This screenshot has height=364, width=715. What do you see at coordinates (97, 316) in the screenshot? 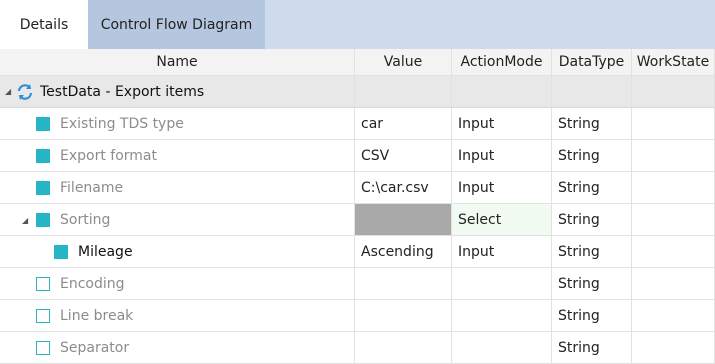
I see `parameter-name: Line break` at bounding box center [97, 316].